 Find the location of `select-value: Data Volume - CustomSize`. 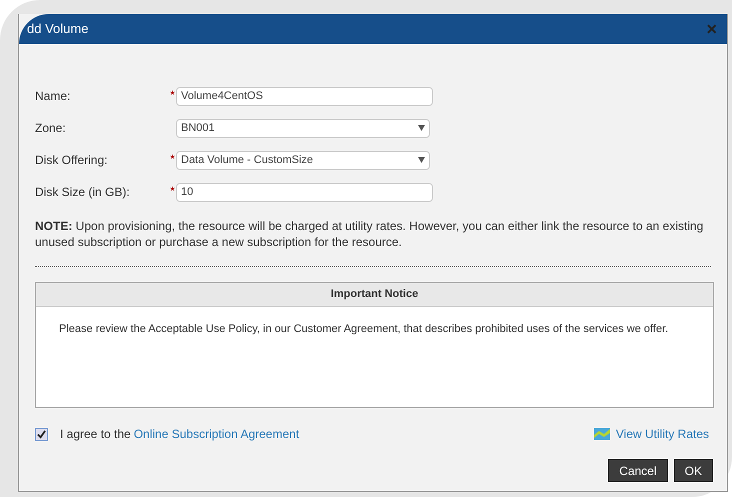

select-value: Data Volume - CustomSize is located at coordinates (247, 160).